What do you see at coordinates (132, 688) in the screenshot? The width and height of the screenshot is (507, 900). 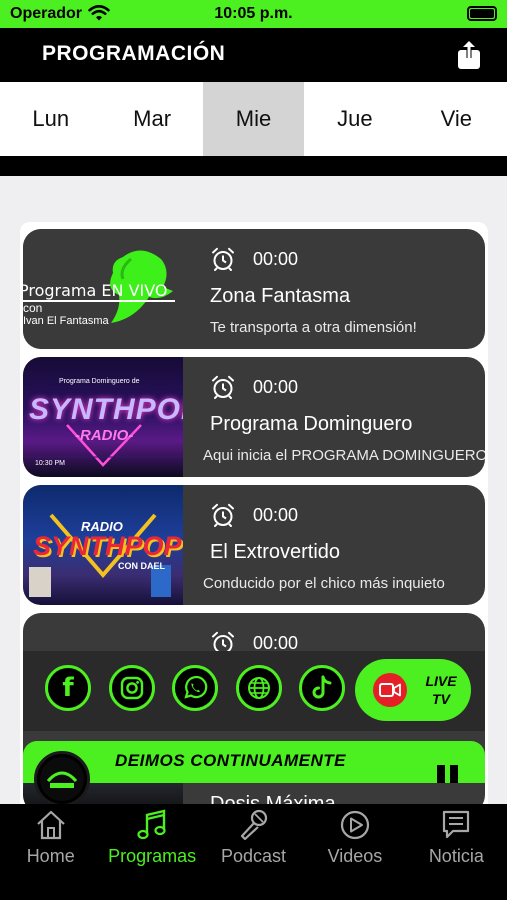 I see `instagram-icon` at bounding box center [132, 688].